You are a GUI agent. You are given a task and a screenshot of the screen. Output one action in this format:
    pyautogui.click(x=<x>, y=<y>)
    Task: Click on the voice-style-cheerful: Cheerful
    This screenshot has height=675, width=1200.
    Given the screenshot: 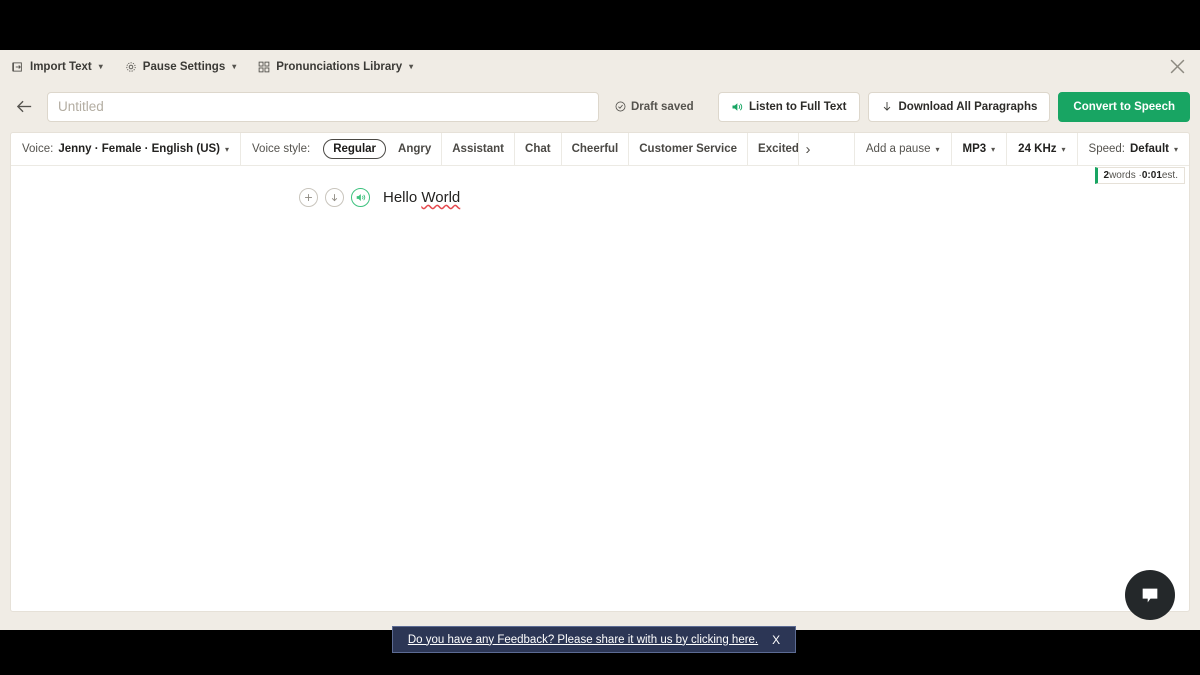 What is the action you would take?
    pyautogui.click(x=596, y=149)
    